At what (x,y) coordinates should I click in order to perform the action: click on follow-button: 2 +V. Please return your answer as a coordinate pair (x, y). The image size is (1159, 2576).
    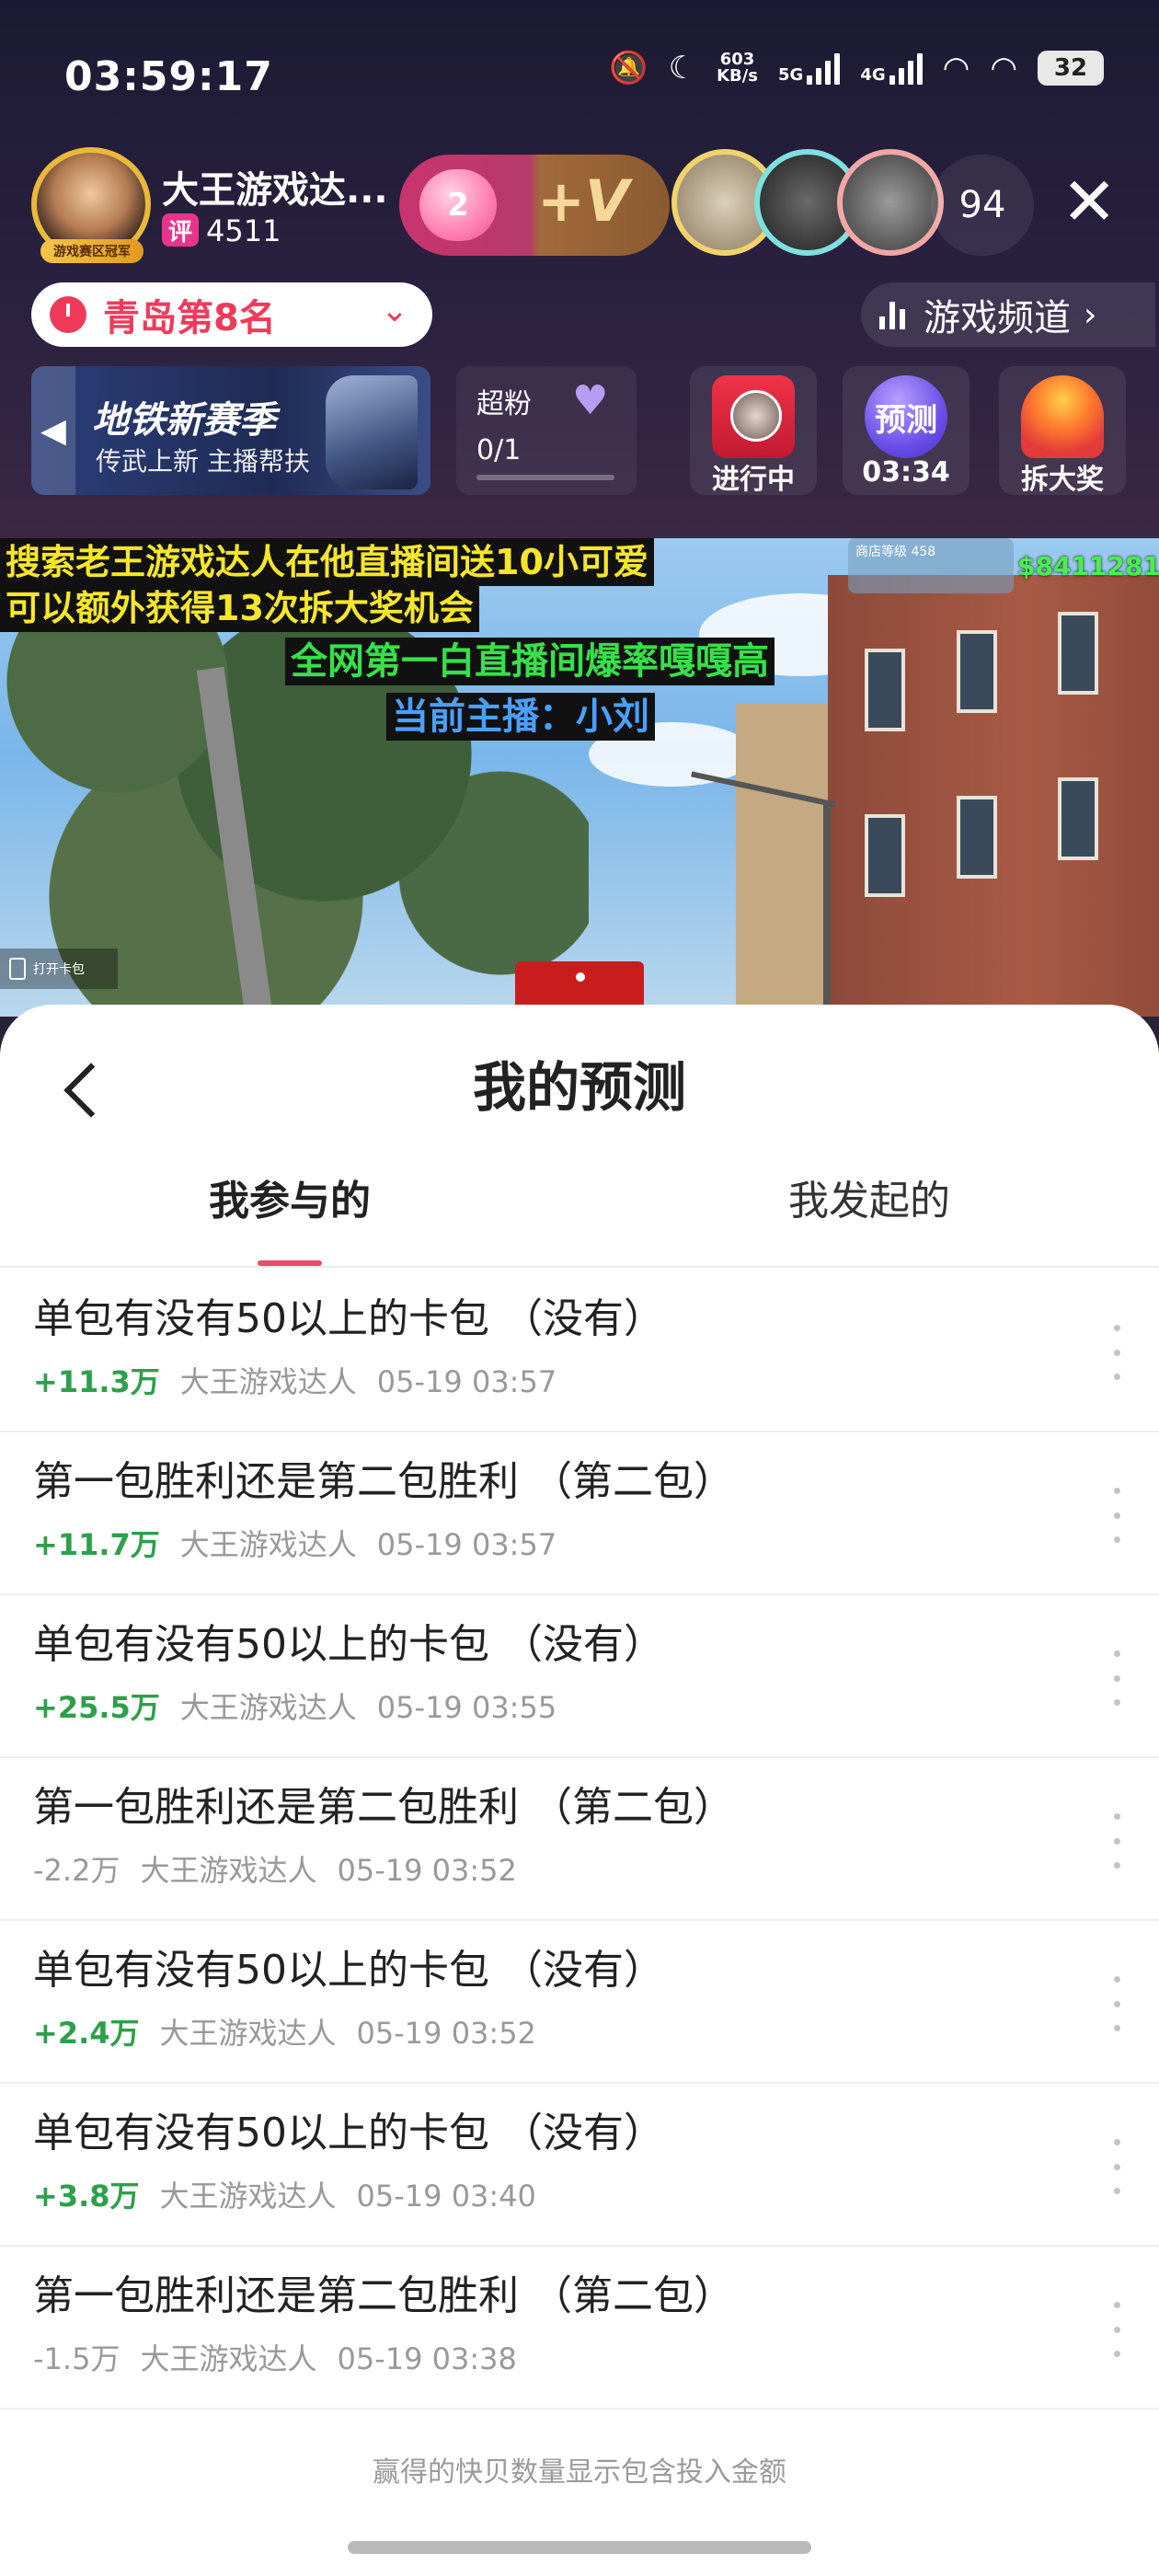
    Looking at the image, I should click on (534, 205).